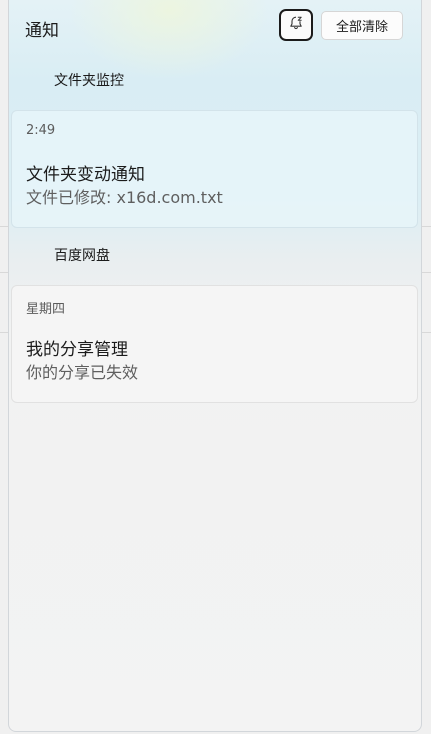 The height and width of the screenshot is (734, 431). Describe the element at coordinates (46, 309) in the screenshot. I see `notification-time: 星期四` at that location.